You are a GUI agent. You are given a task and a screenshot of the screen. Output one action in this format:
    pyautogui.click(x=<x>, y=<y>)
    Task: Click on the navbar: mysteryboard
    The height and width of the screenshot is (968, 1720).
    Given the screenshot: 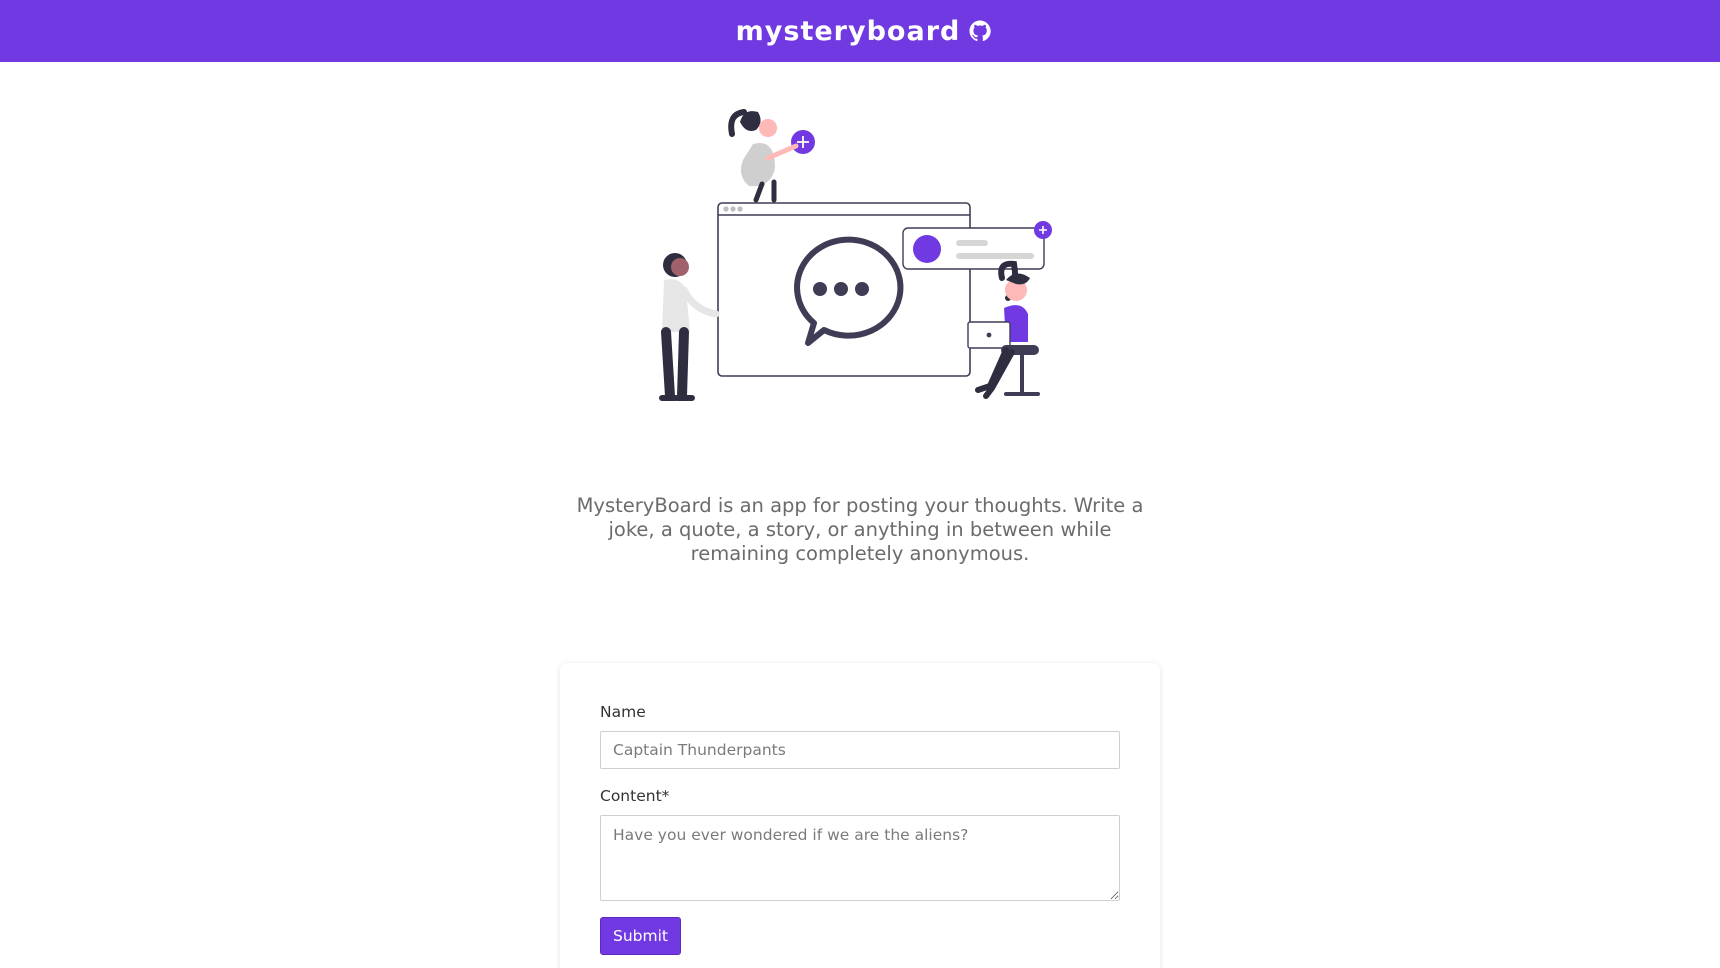 What is the action you would take?
    pyautogui.click(x=860, y=31)
    